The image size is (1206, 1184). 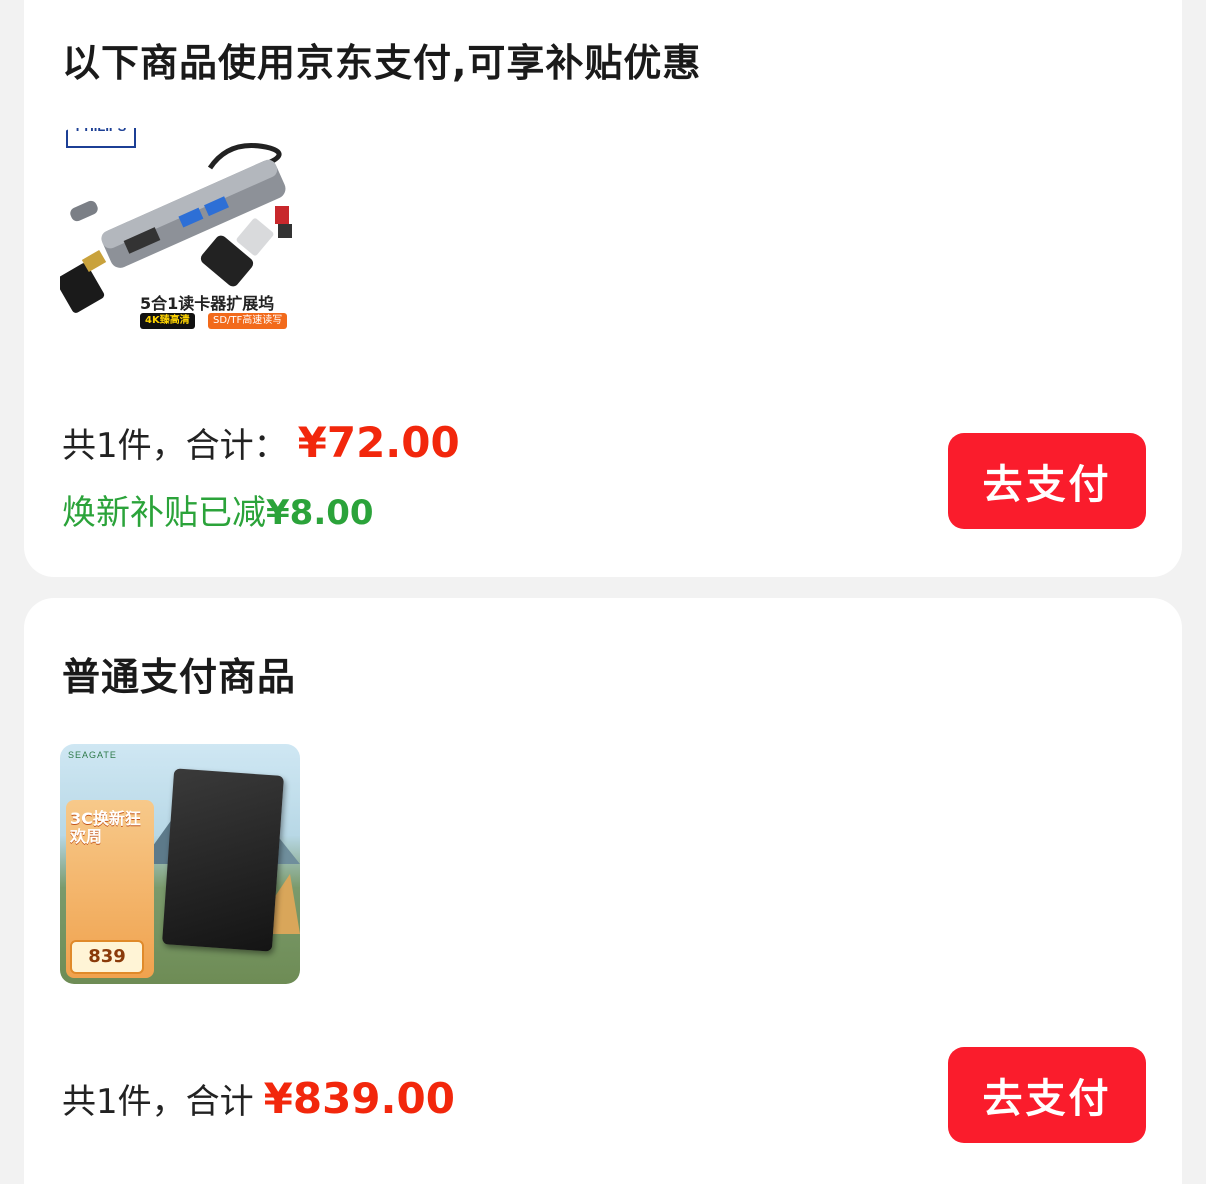 What do you see at coordinates (248, 321) in the screenshot?
I see `product-image-tag: SD/TF高速读写` at bounding box center [248, 321].